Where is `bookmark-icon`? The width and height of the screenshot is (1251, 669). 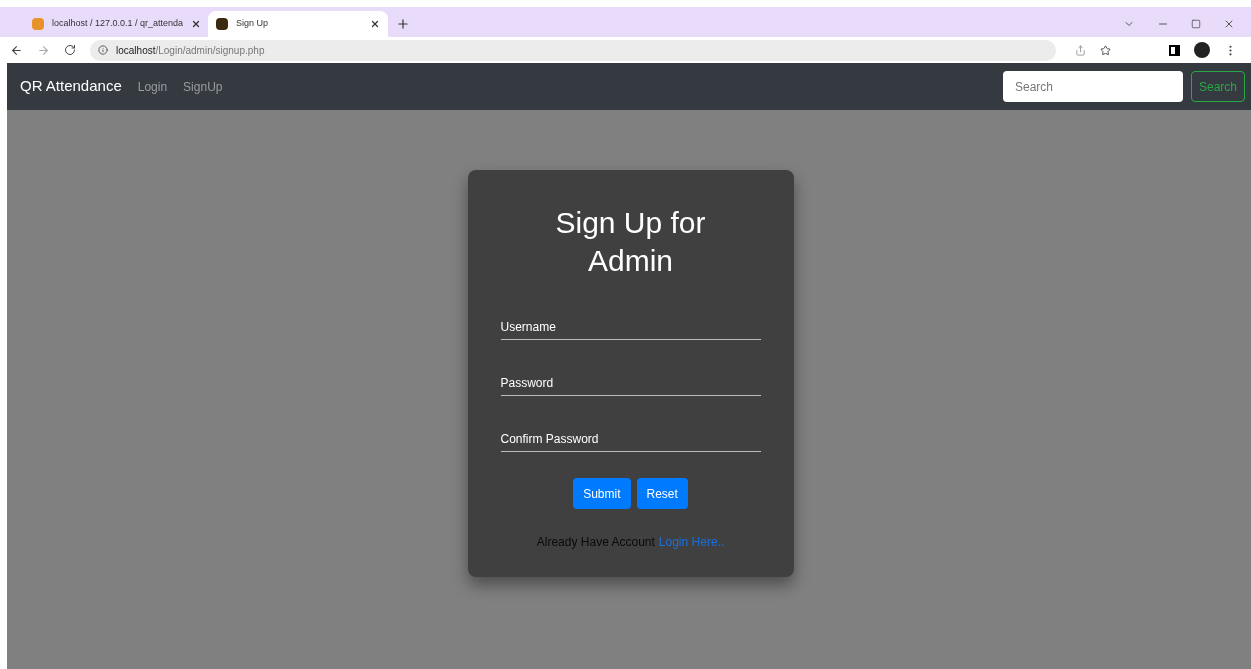
bookmark-icon is located at coordinates (1105, 50).